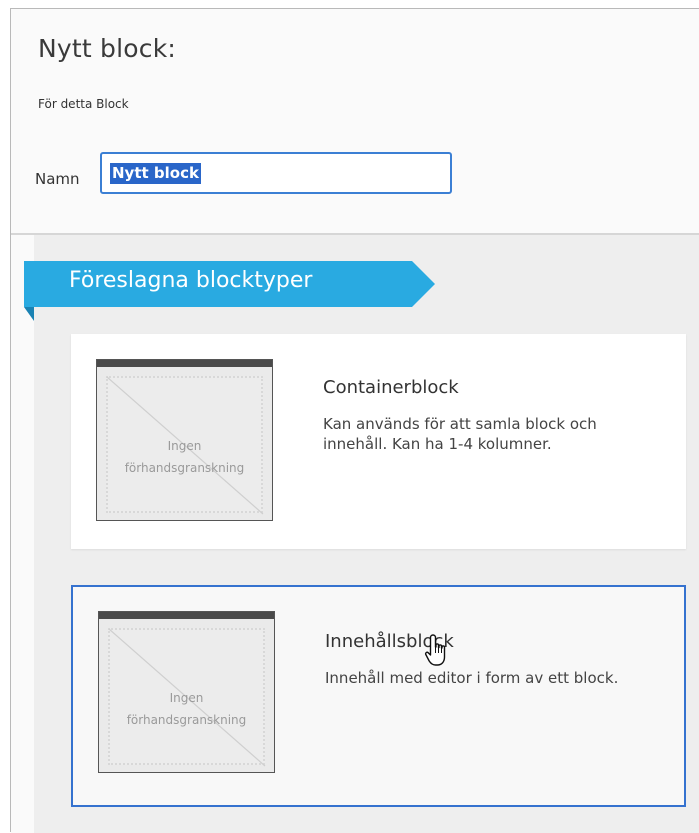 The image size is (699, 833). What do you see at coordinates (472, 678) in the screenshot?
I see `block-type-description: Innehåll med editor i form av ett block.` at bounding box center [472, 678].